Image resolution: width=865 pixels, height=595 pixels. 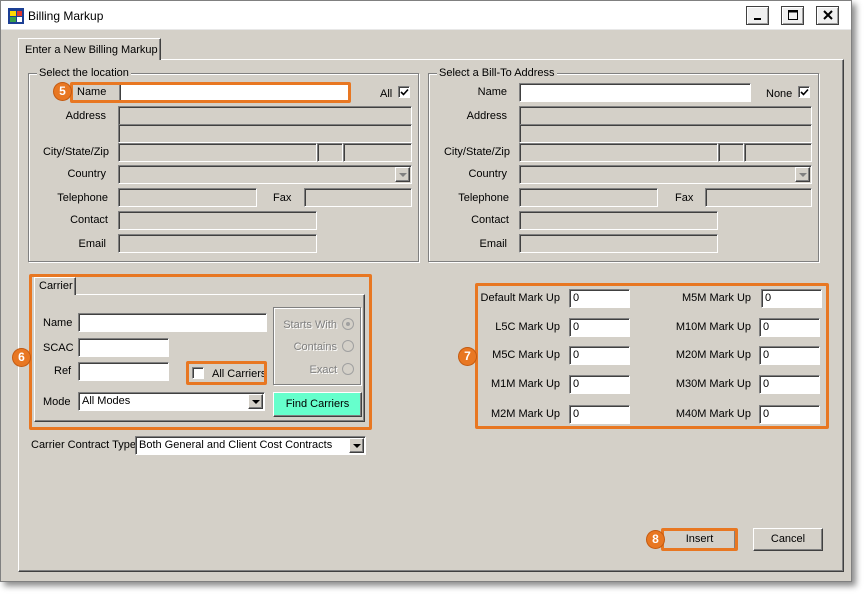 I want to click on find-carriers-button: Find Carriers, so click(x=317, y=404).